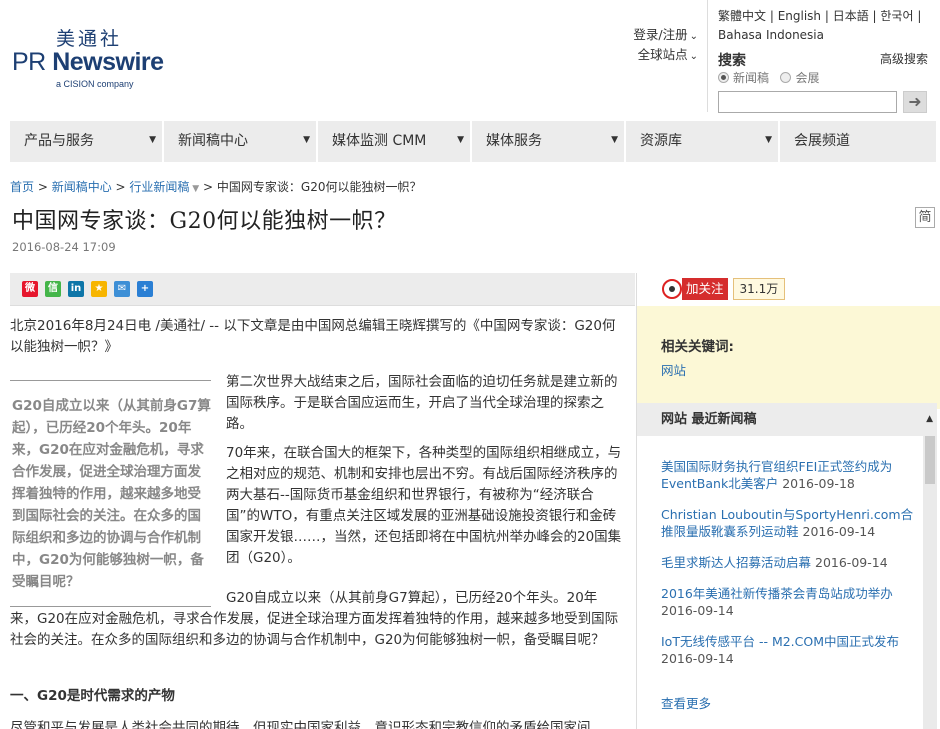 This screenshot has height=729, width=940. Describe the element at coordinates (82, 187) in the screenshot. I see `breadcrumb-newsroom: 新闻稿中心` at that location.